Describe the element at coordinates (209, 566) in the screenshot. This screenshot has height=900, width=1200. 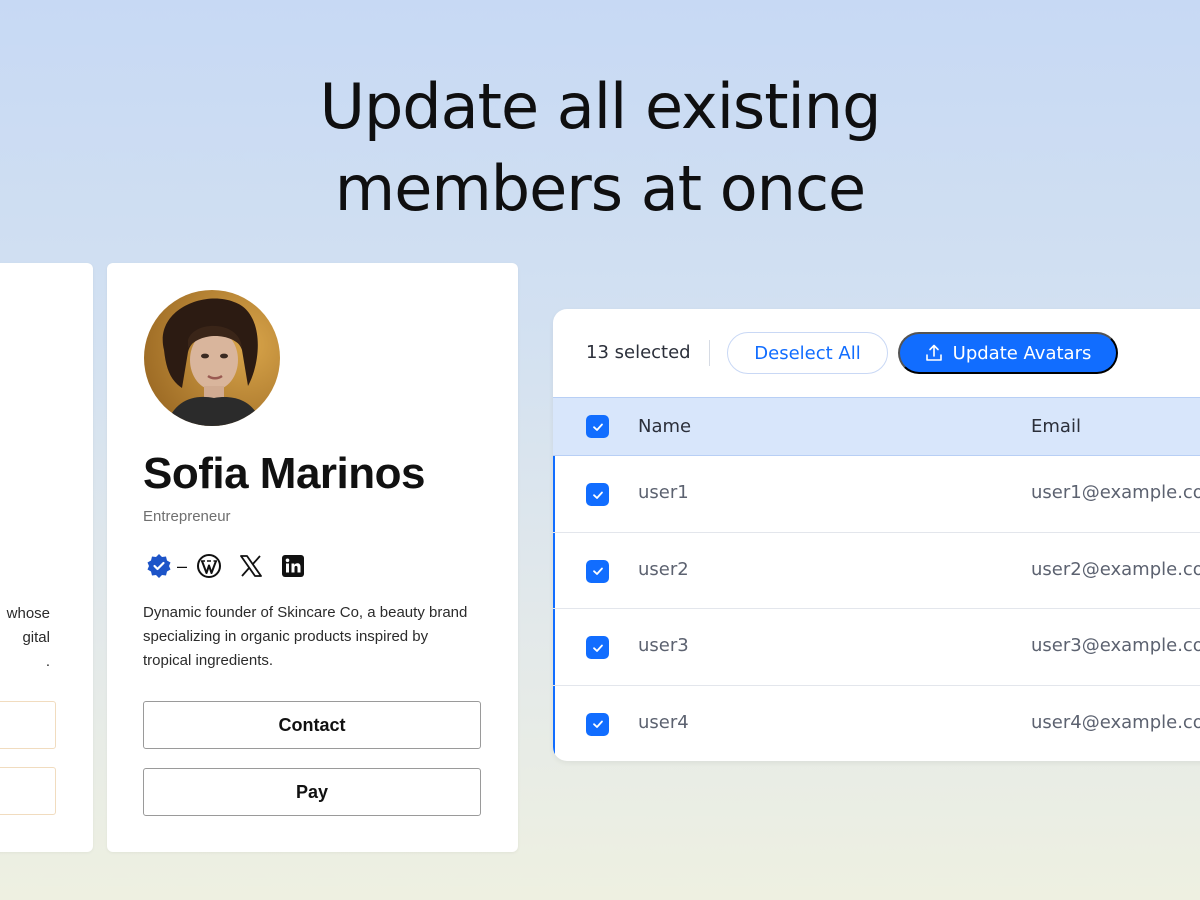
I see `wordpress-icon` at that location.